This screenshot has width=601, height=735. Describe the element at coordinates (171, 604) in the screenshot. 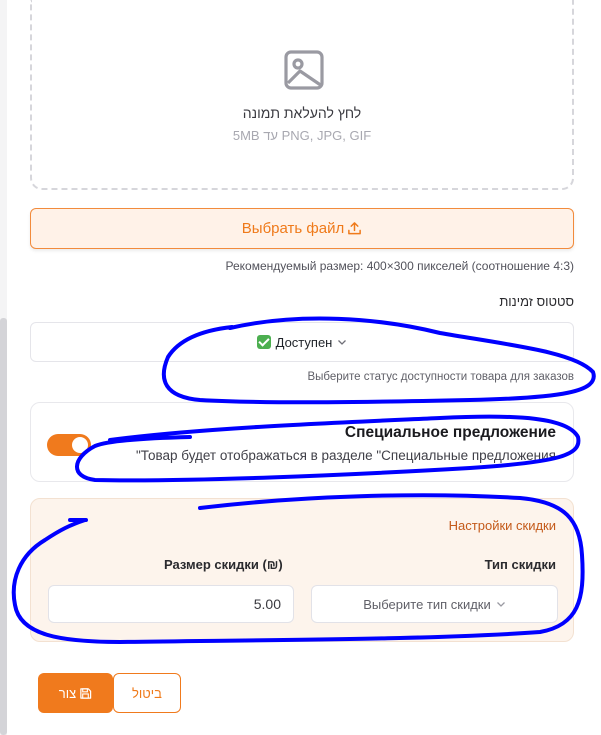

I see `discount-size-input` at that location.